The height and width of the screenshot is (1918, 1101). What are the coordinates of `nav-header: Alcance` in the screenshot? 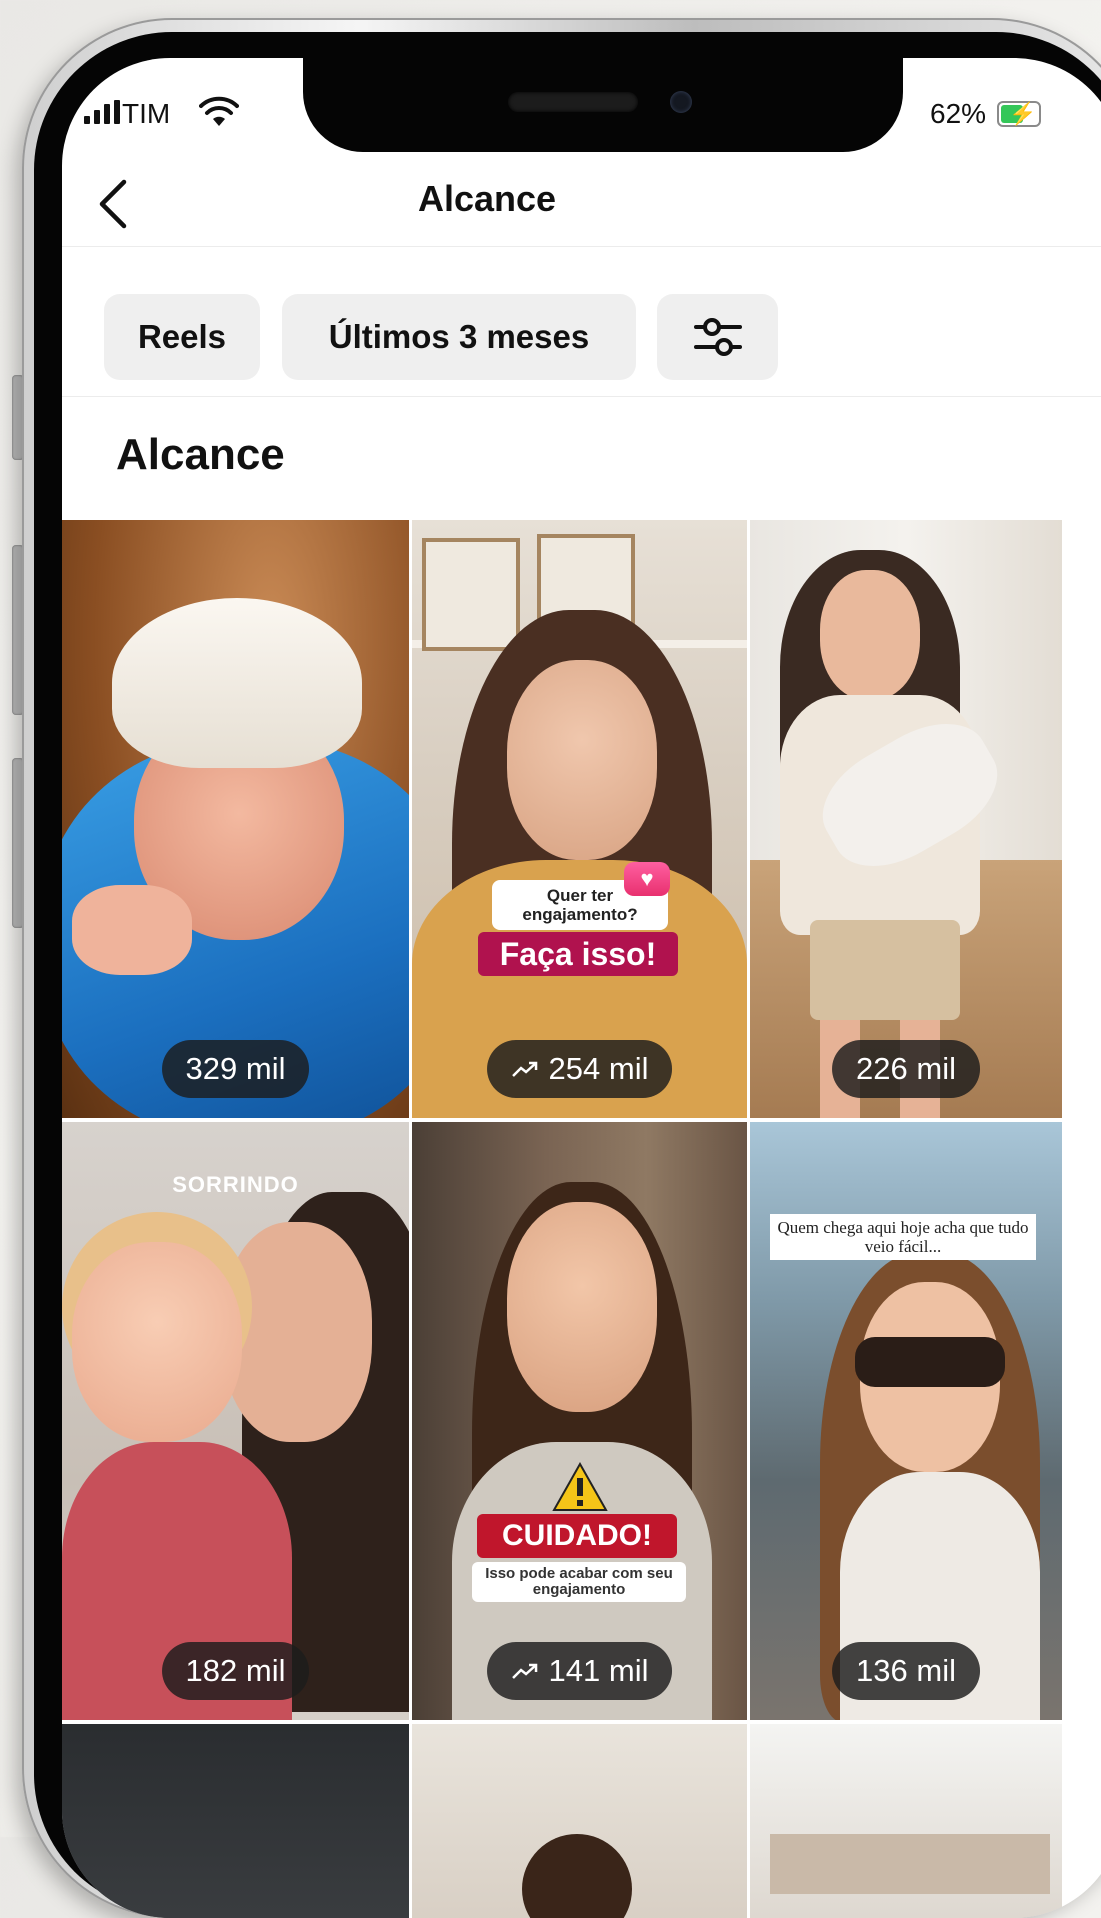 It's located at (581, 197).